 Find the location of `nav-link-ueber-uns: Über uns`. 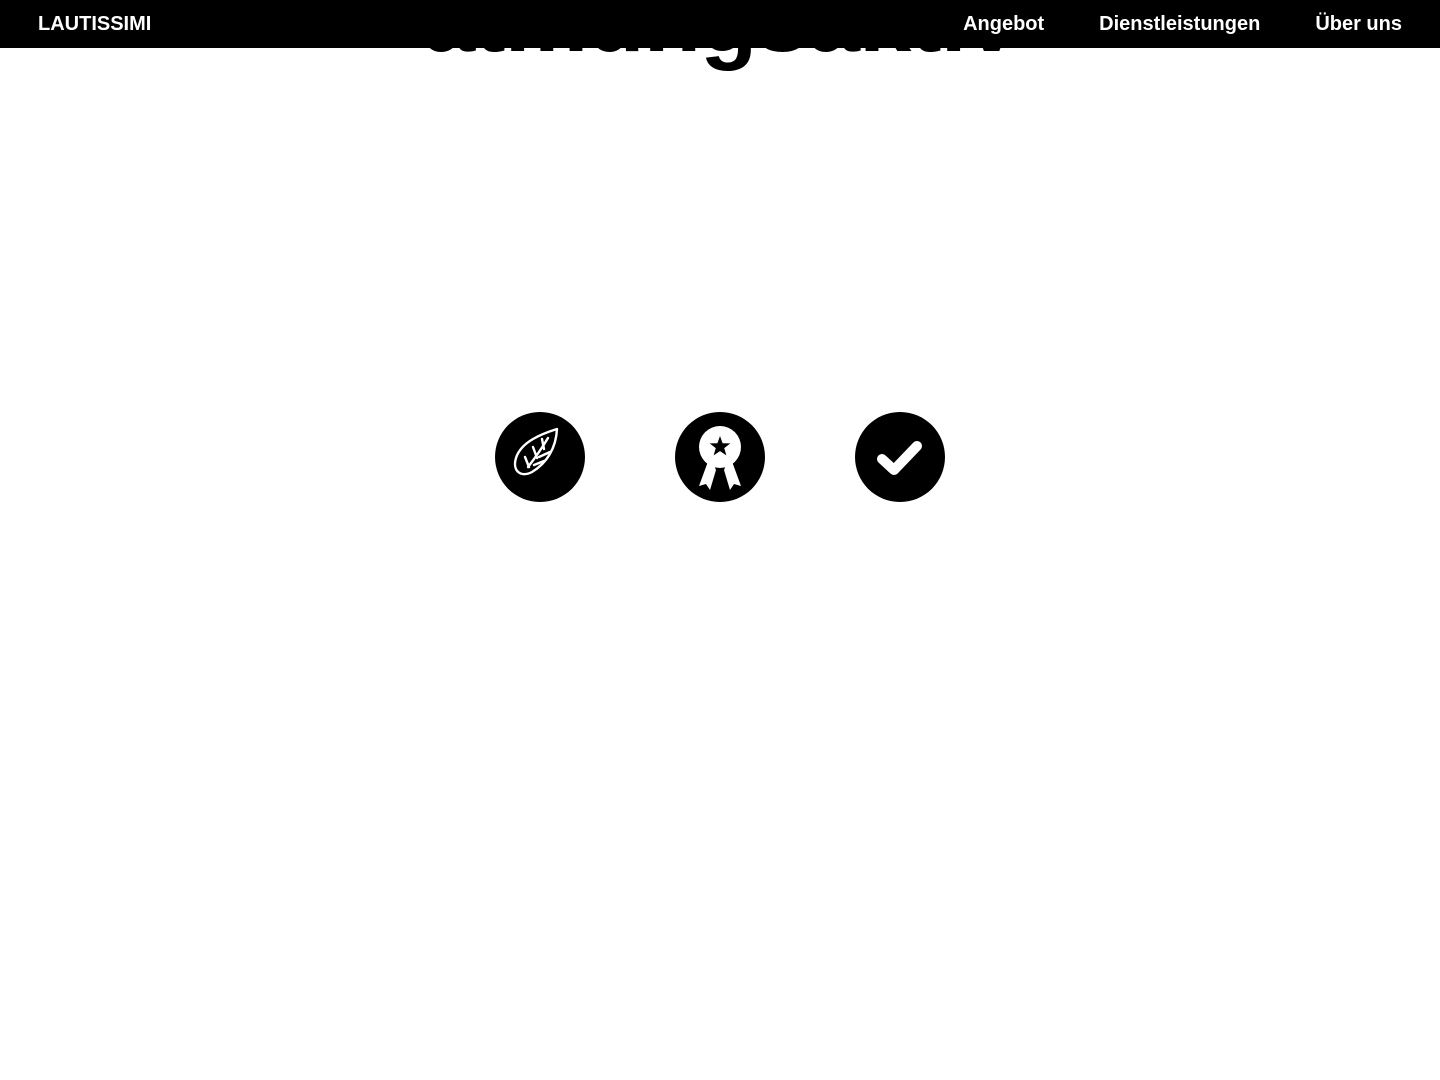

nav-link-ueber-uns: Über uns is located at coordinates (1358, 24).